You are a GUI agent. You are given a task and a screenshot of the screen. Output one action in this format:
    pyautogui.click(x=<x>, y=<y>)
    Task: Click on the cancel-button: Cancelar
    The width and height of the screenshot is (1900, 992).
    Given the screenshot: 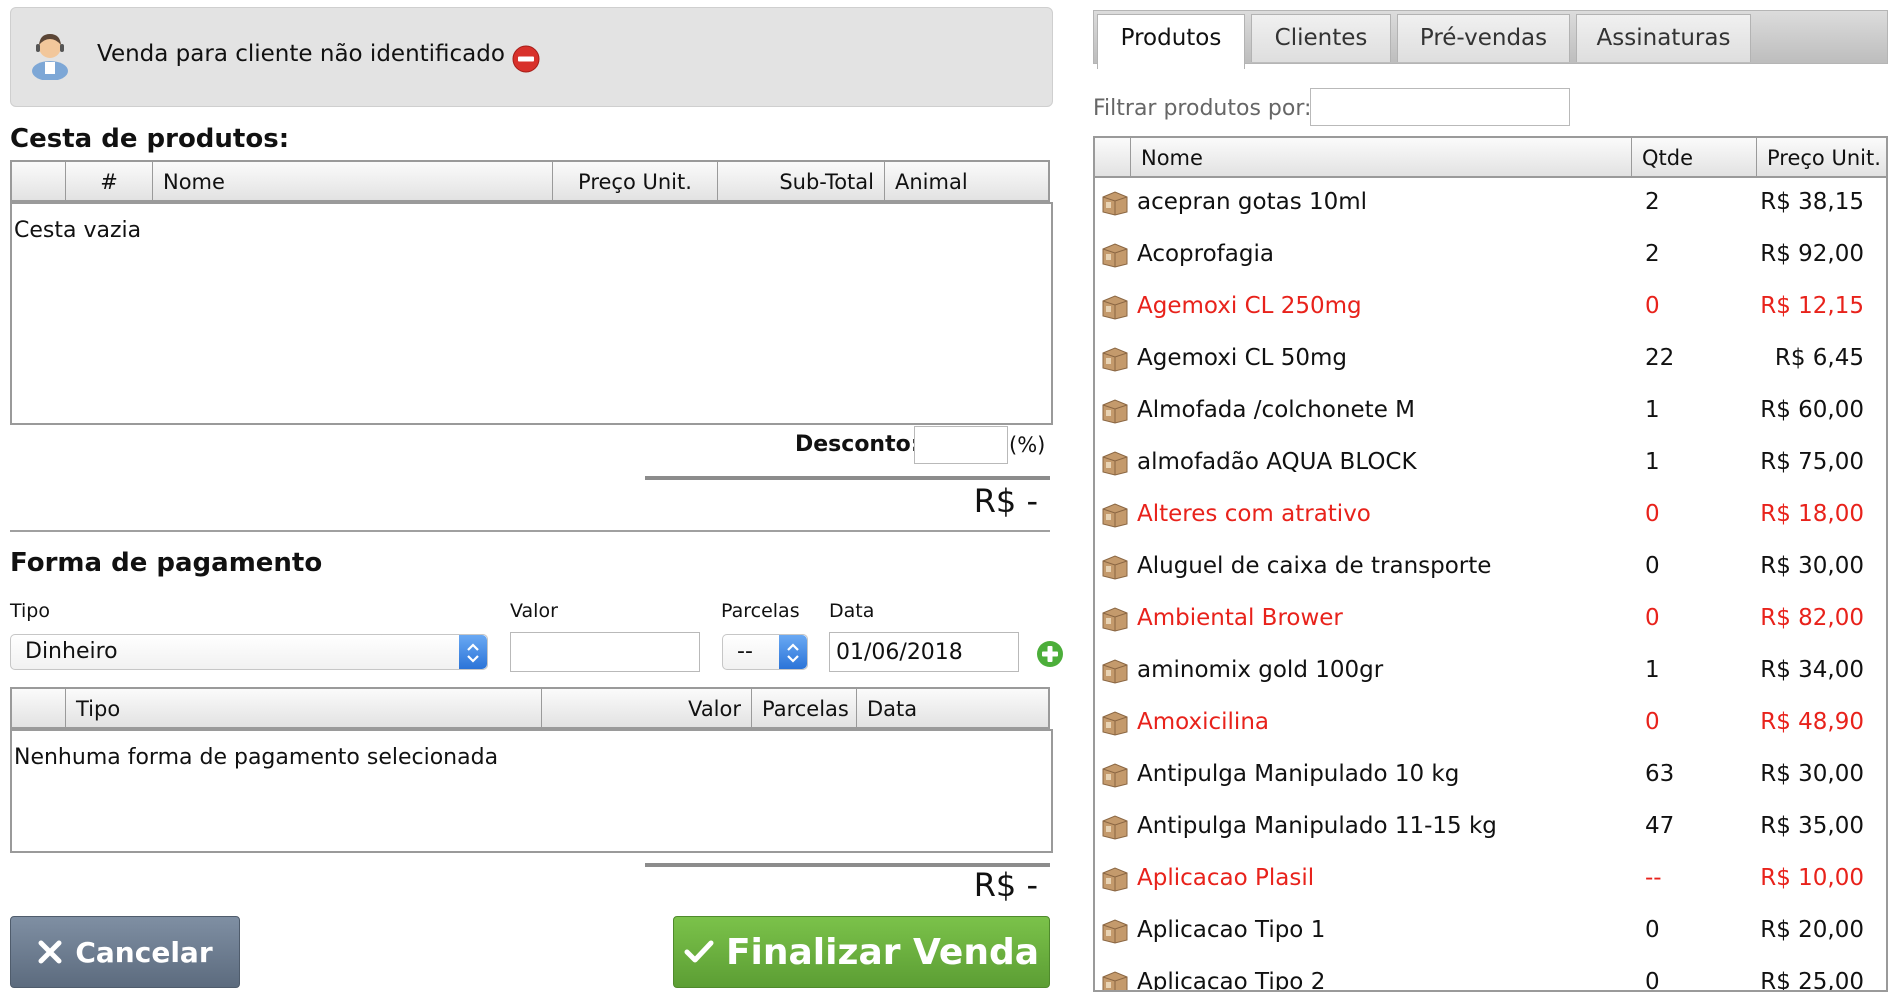 What is the action you would take?
    pyautogui.click(x=125, y=952)
    